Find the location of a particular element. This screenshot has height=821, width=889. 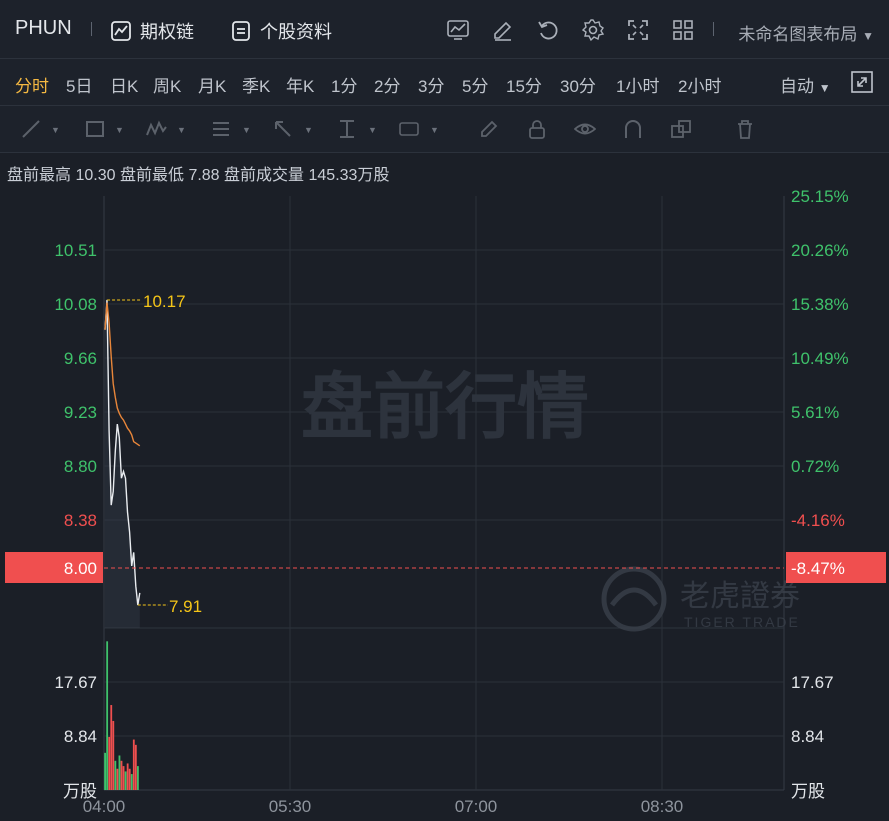

text-label-icon is located at coordinates (409, 129).